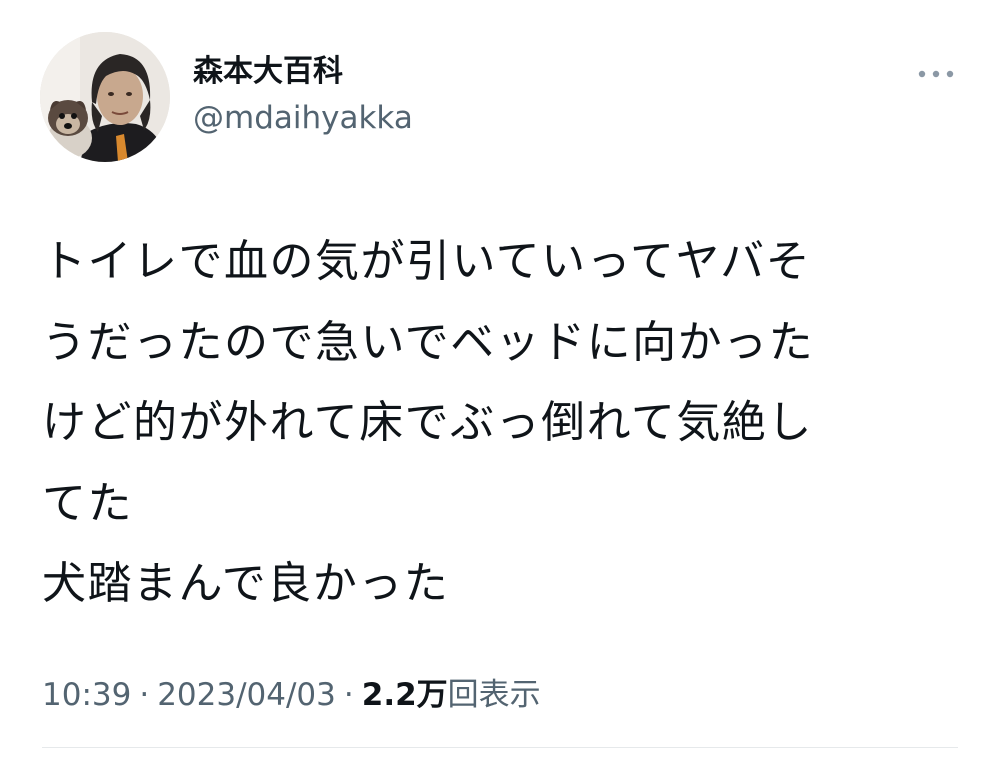 The image size is (1000, 763). I want to click on more-horizontal-icon, so click(936, 74).